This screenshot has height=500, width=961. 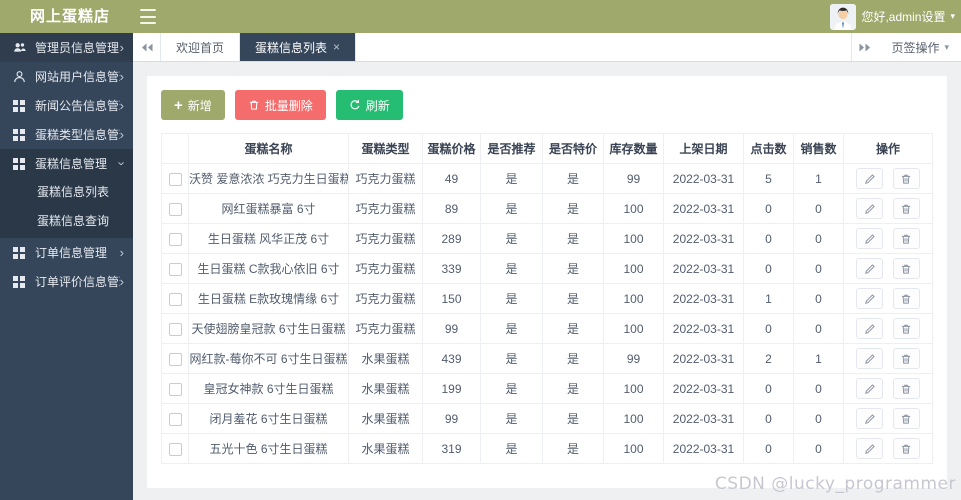 I want to click on sidebar-item-label: 新闻公告信息管理, so click(x=77, y=106).